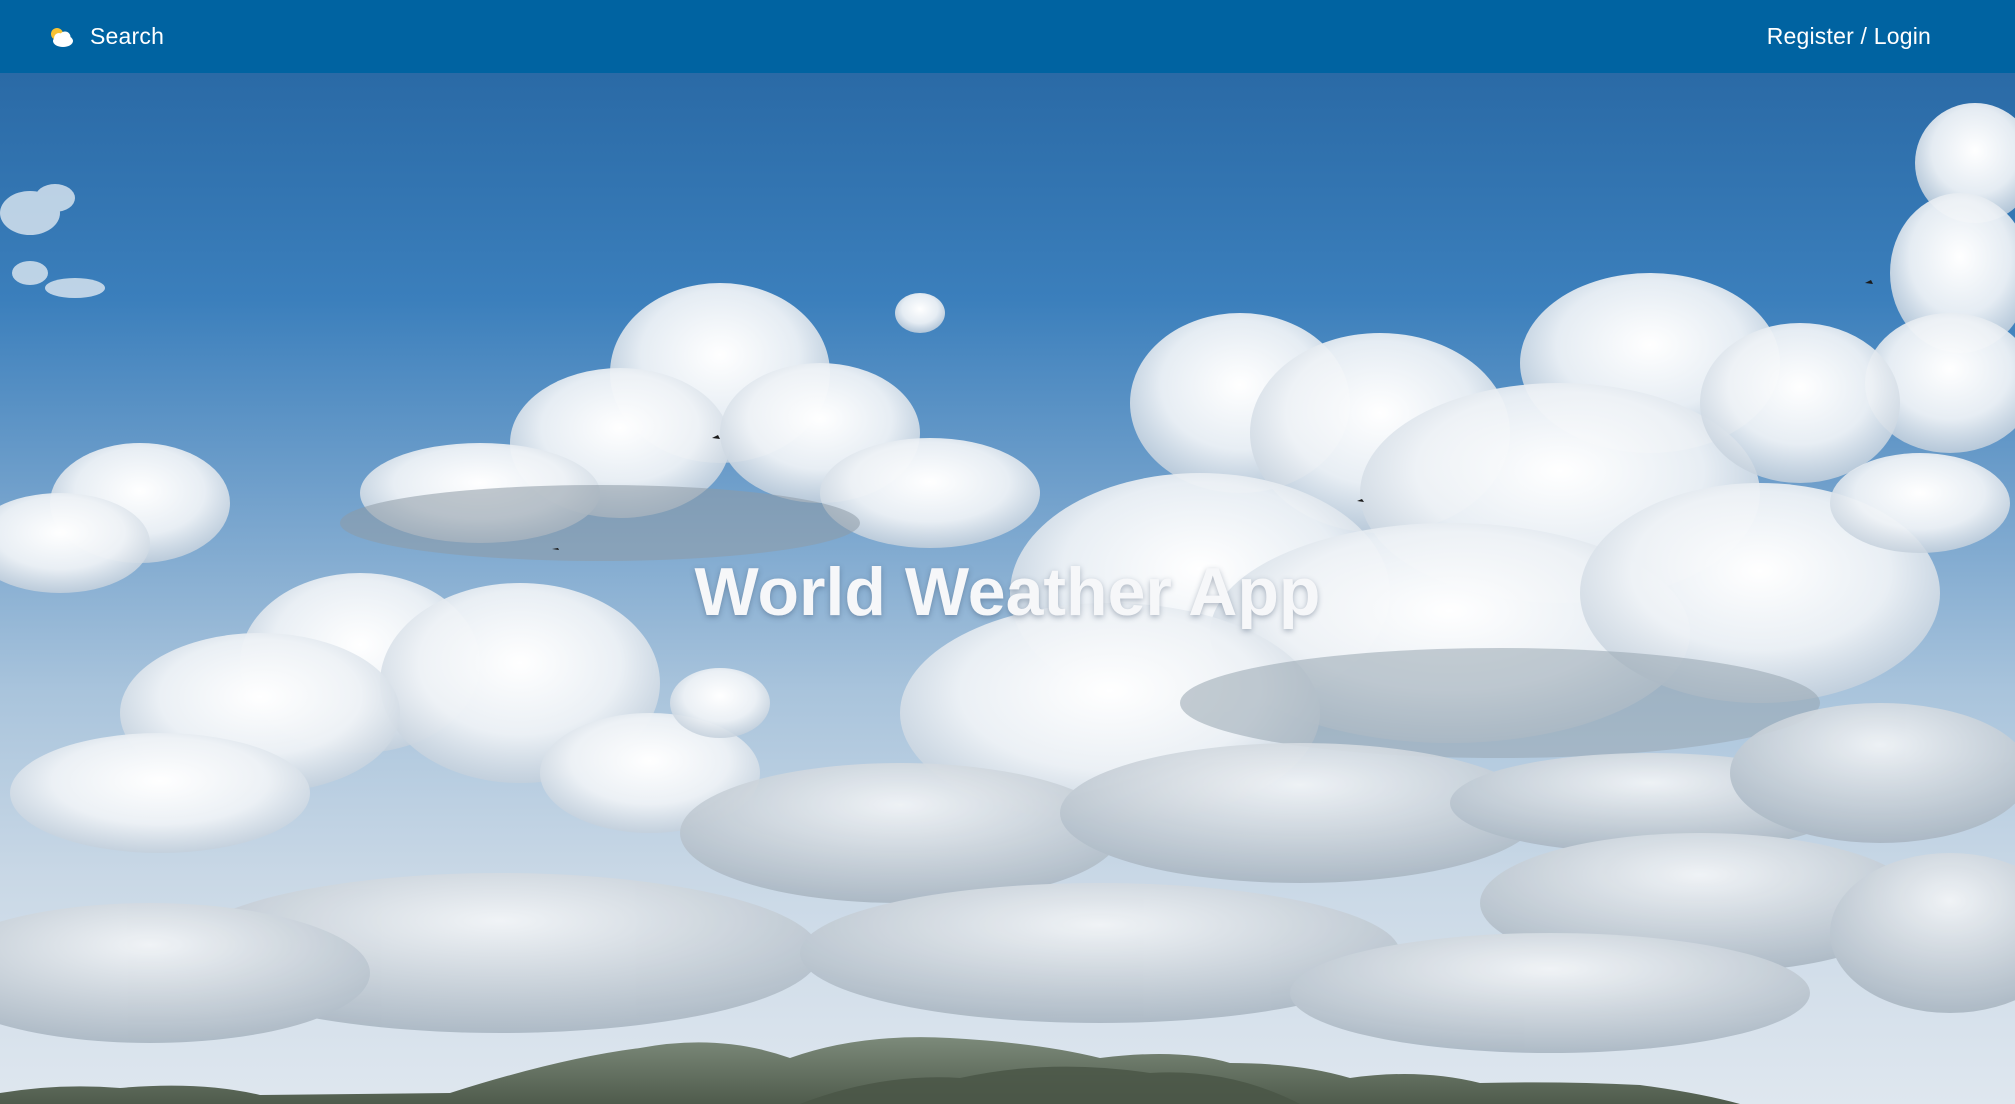  What do you see at coordinates (1849, 36) in the screenshot?
I see `register-login-link: Register / Login` at bounding box center [1849, 36].